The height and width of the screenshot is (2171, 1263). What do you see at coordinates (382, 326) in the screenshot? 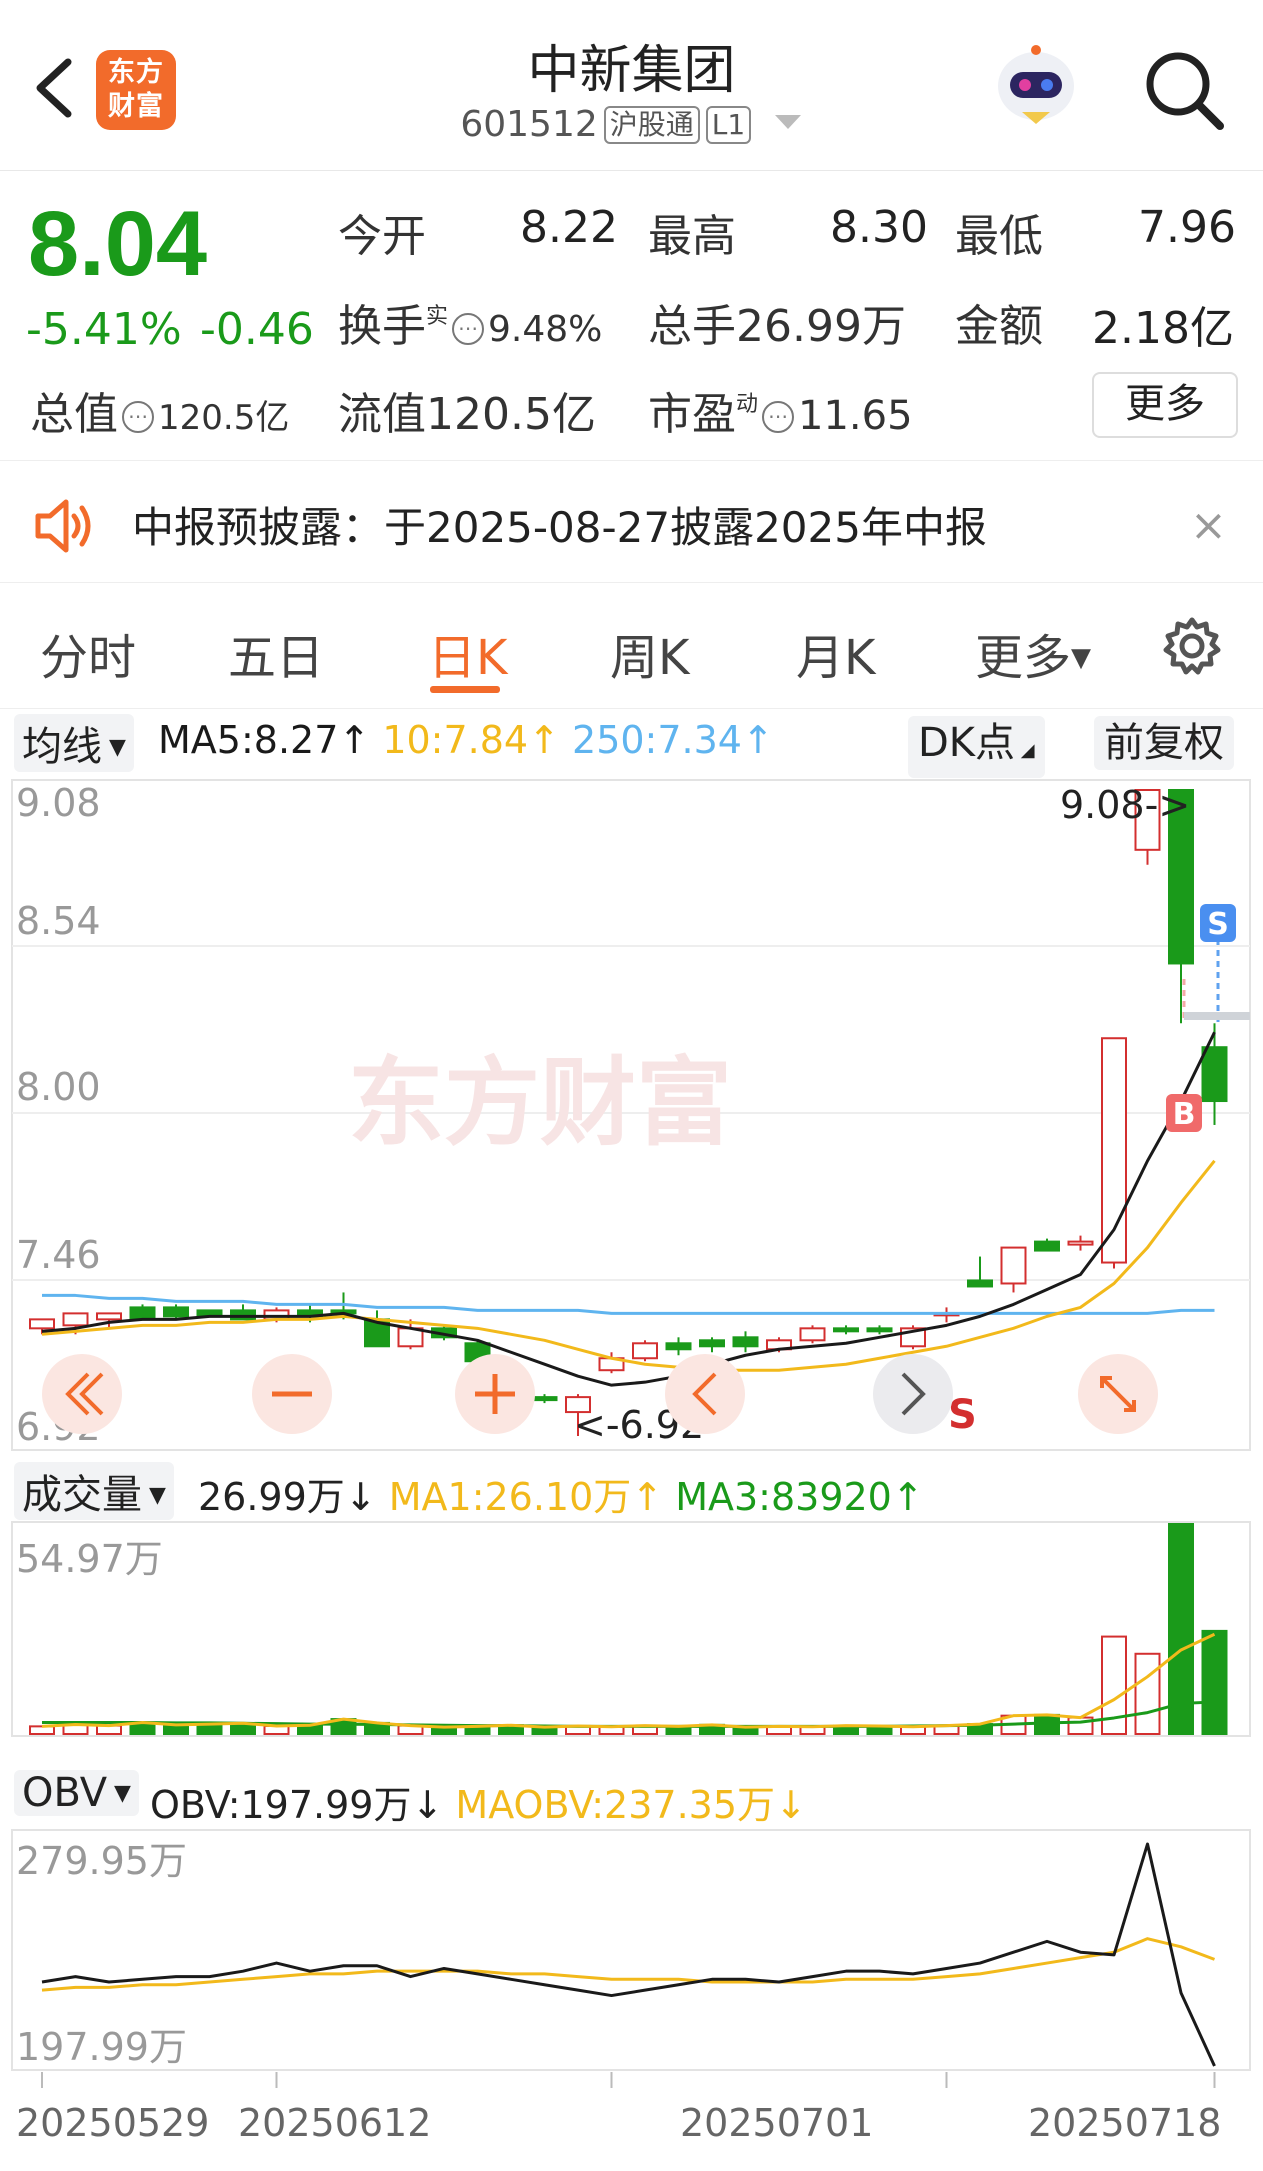
I see `turnover-label: 换手` at bounding box center [382, 326].